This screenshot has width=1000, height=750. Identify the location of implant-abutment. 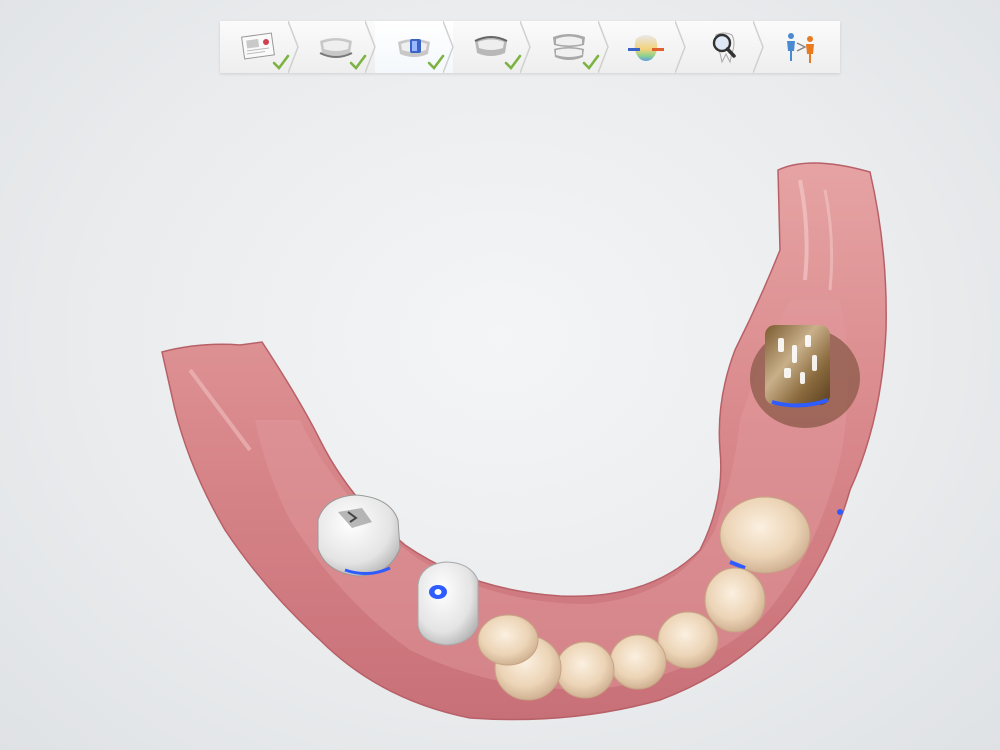
(359, 535).